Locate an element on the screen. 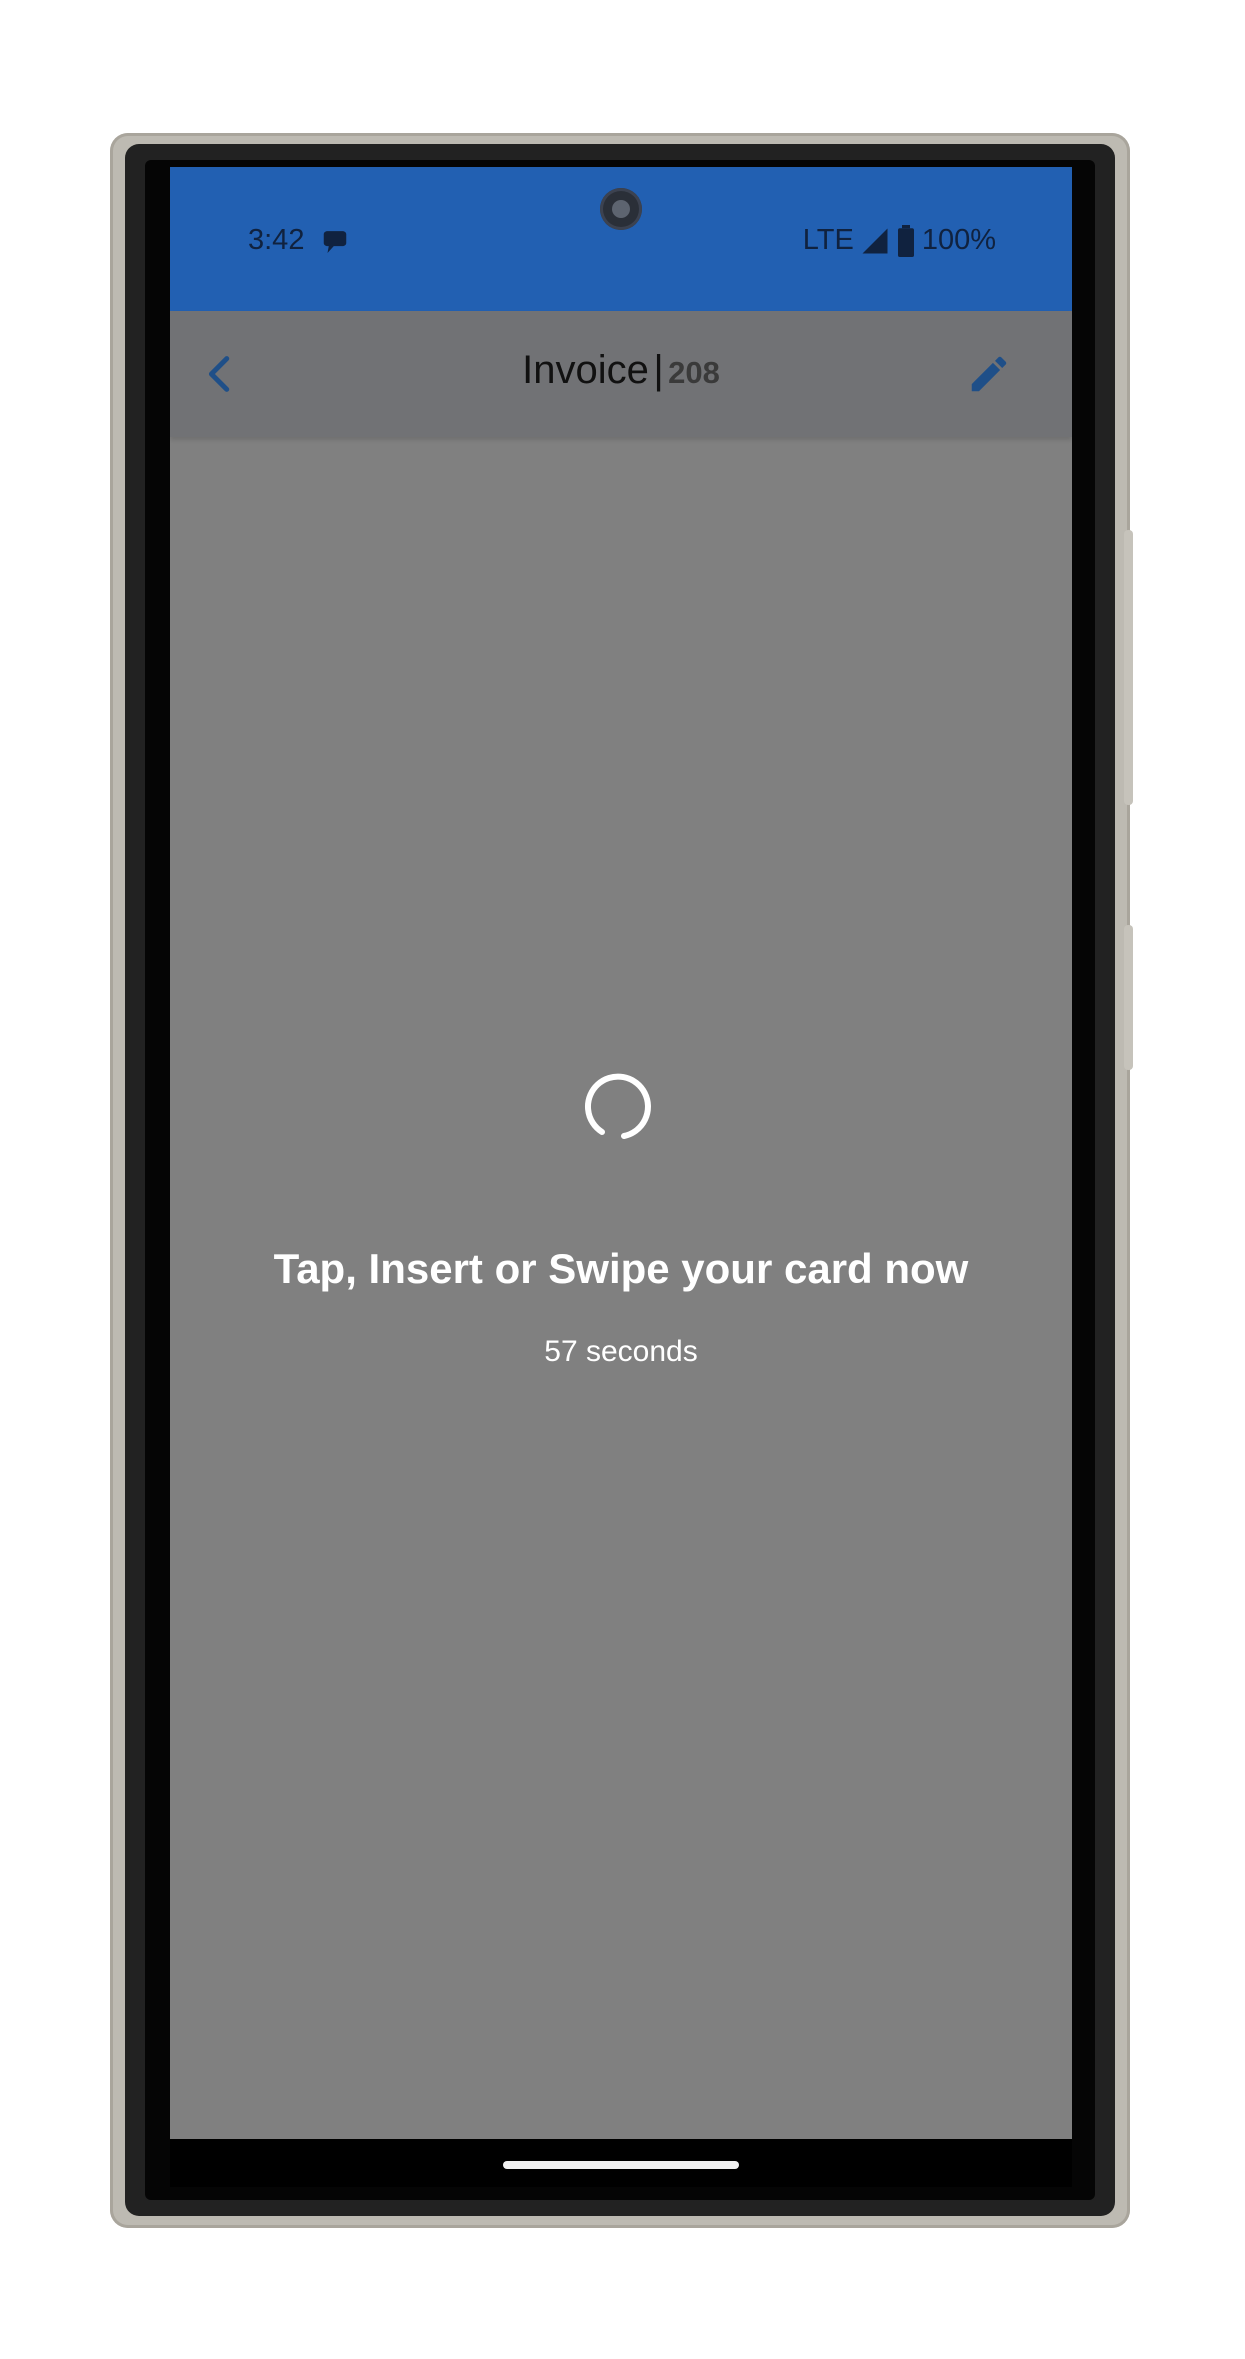  navigation-bar is located at coordinates (621, 2163).